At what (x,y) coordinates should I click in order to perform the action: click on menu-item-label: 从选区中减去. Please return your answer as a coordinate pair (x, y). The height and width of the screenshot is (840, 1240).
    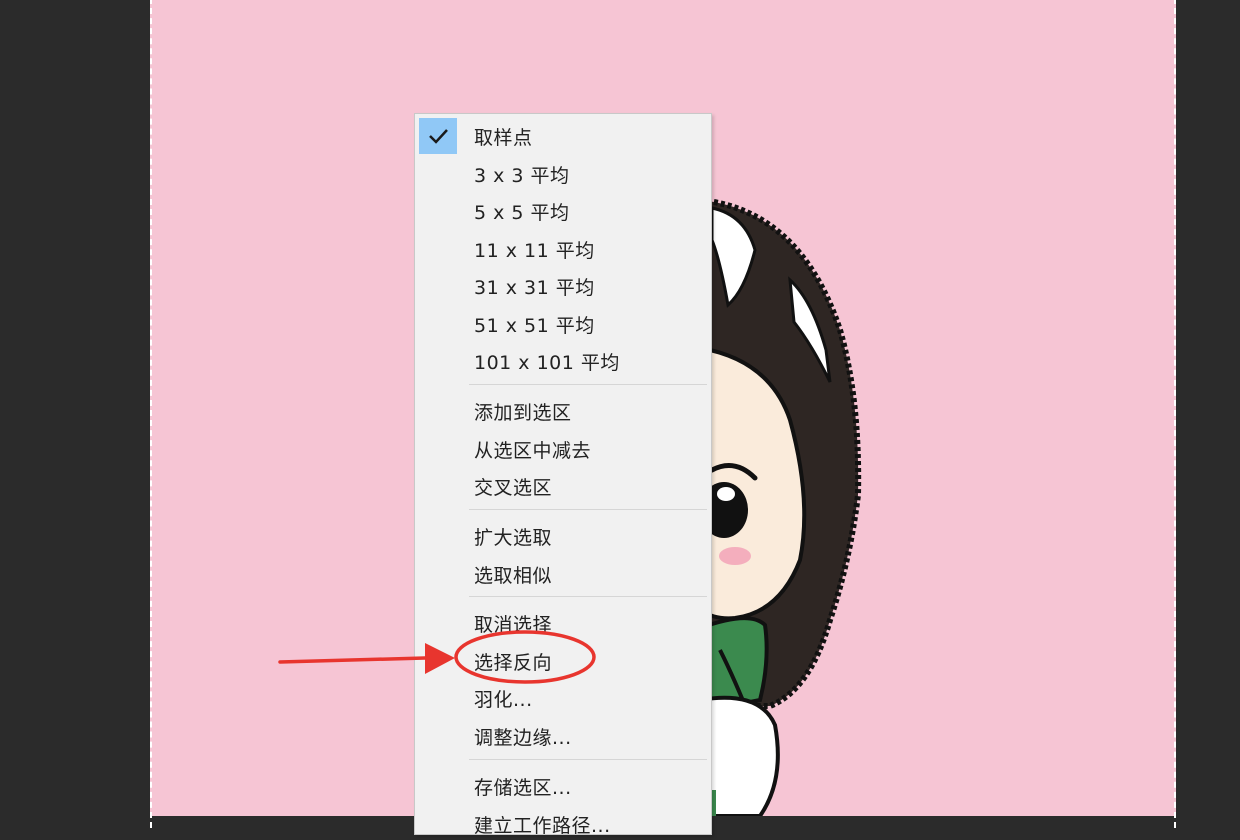
    Looking at the image, I should click on (533, 451).